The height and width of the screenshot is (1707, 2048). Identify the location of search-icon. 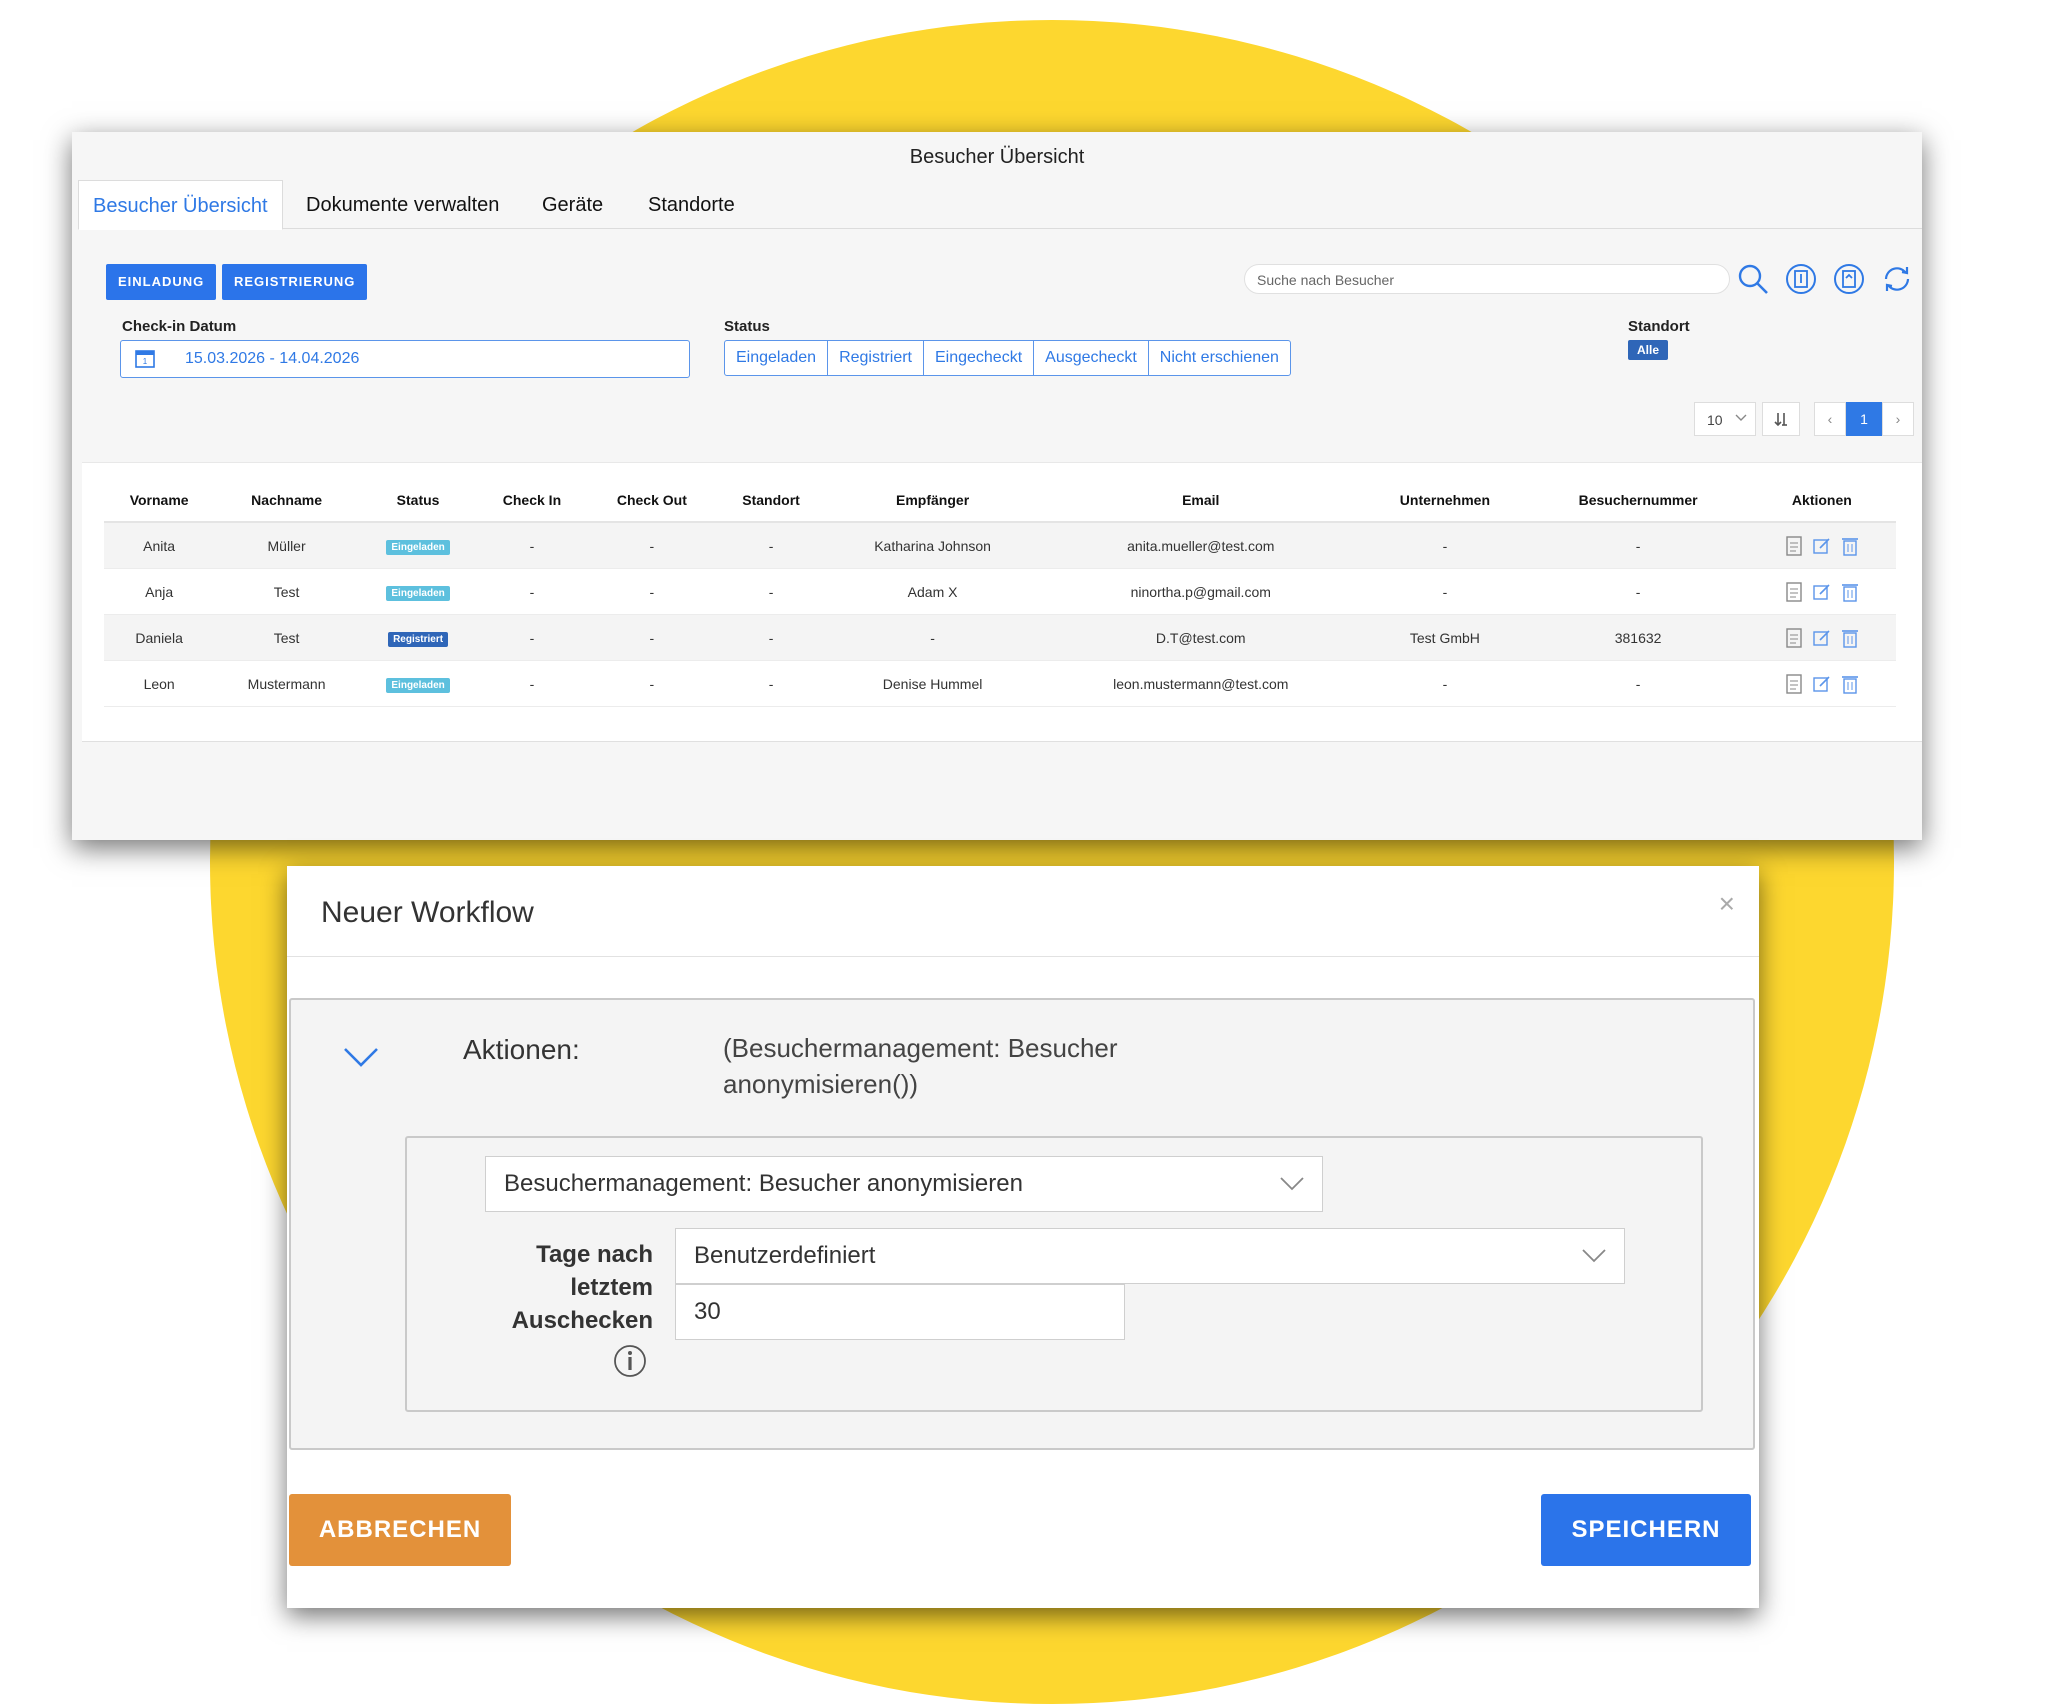
(1753, 279).